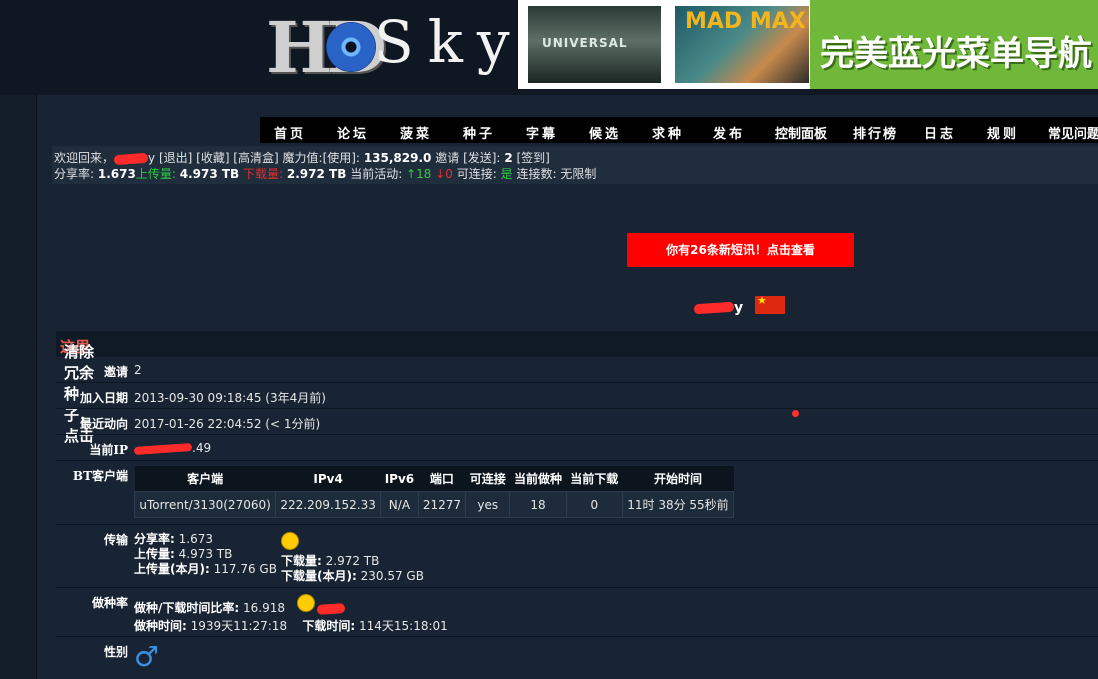  Describe the element at coordinates (219, 158) in the screenshot. I see `user-links: [退出] [收藏] [高清盒]` at that location.